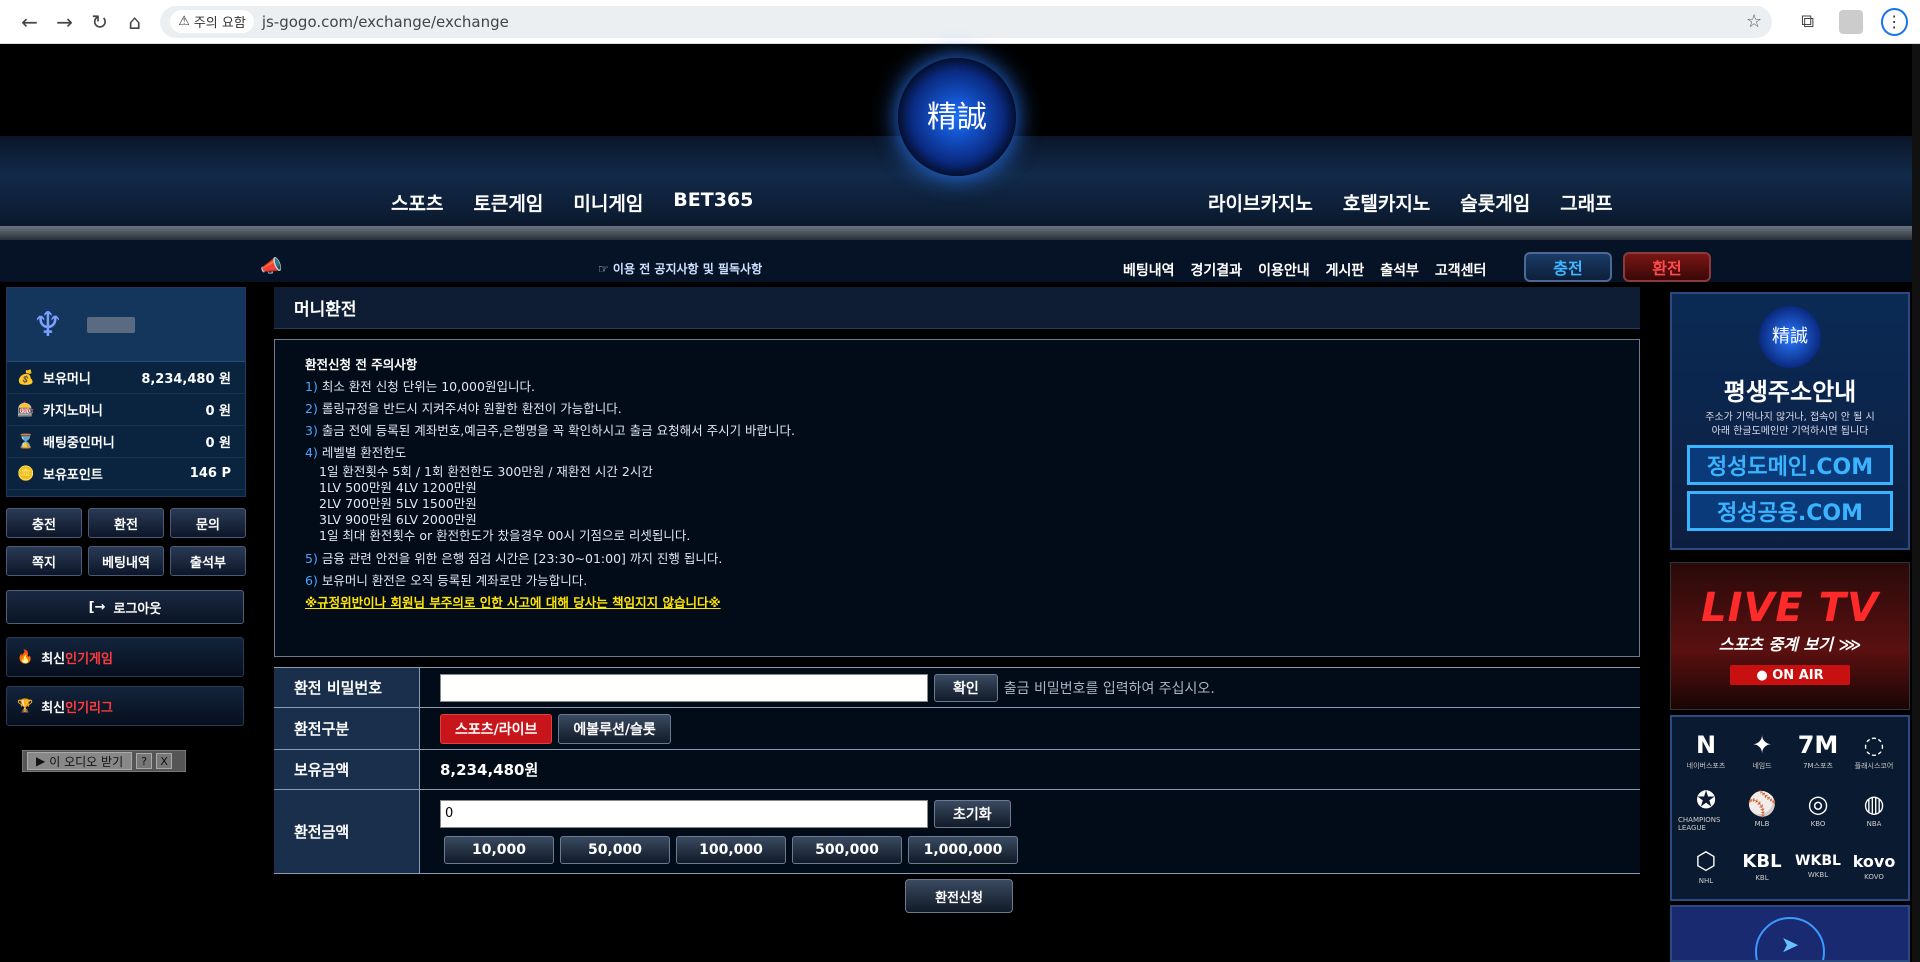 The height and width of the screenshot is (962, 1920). Describe the element at coordinates (957, 117) in the screenshot. I see `site-logo: 精誠` at that location.